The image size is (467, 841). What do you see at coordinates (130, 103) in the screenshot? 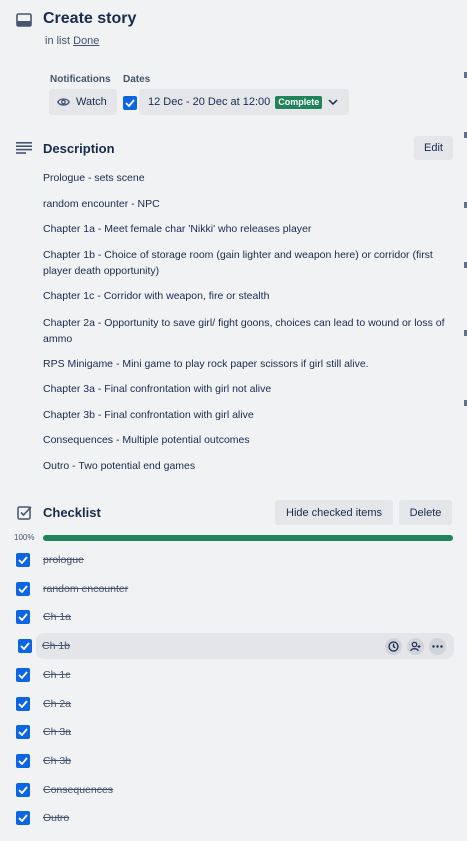
I see `due-date-checkbox` at bounding box center [130, 103].